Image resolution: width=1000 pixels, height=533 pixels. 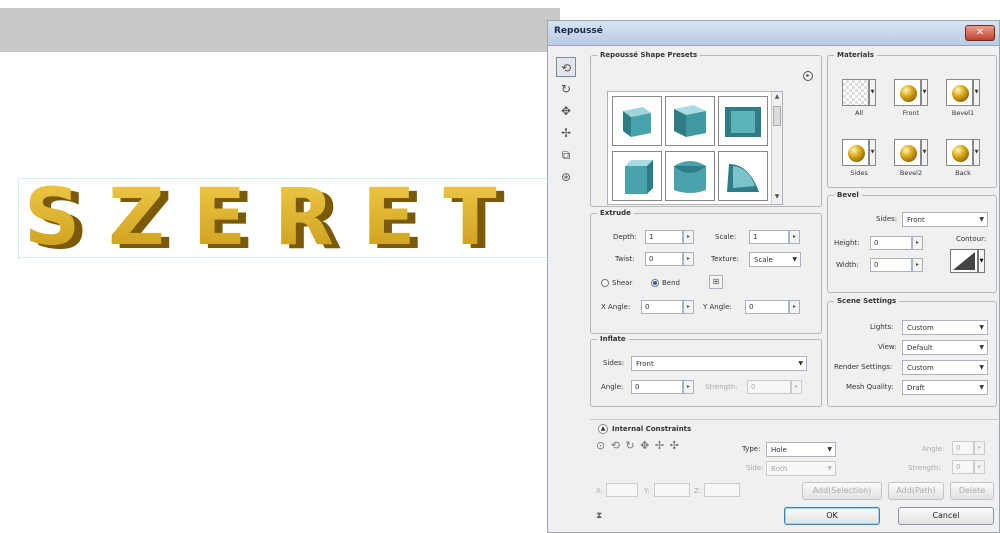 I want to click on bevel-legend: Bevel, so click(x=848, y=195).